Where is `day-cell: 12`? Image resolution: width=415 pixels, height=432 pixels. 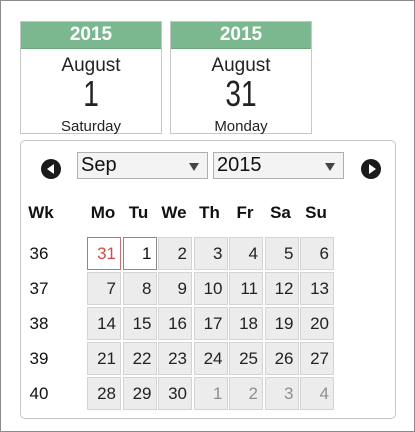 day-cell: 12 is located at coordinates (281, 288).